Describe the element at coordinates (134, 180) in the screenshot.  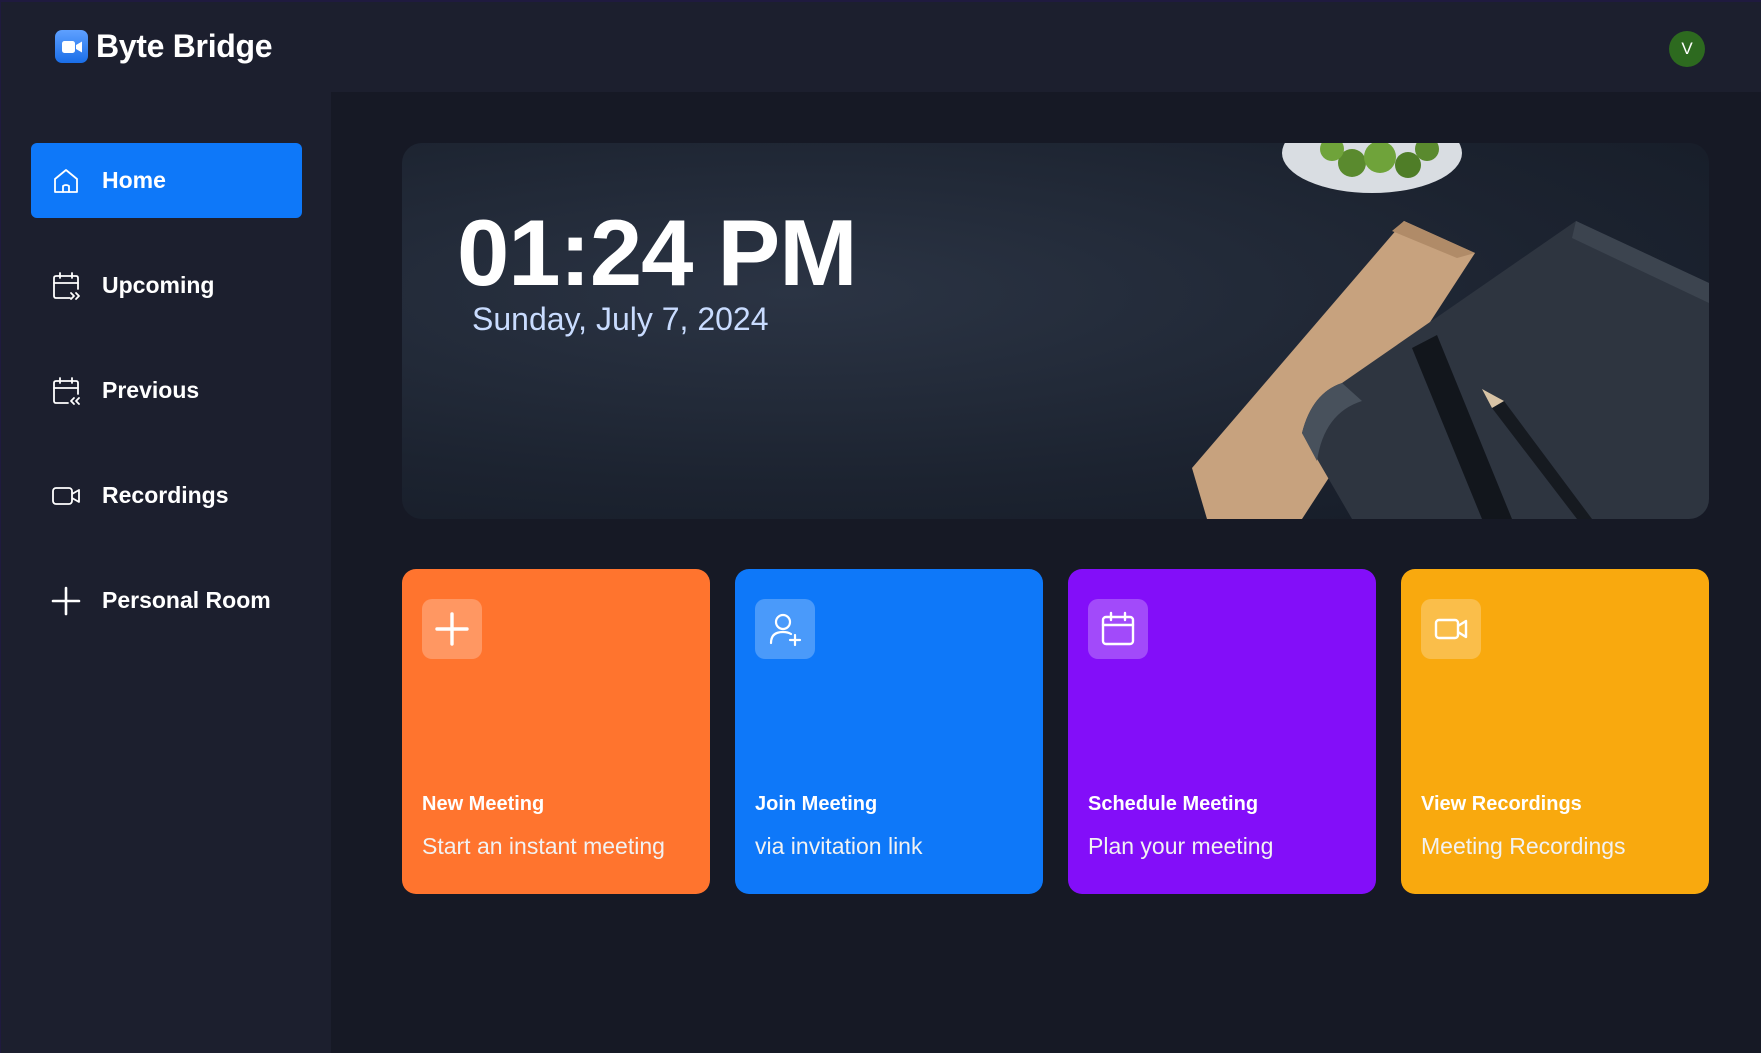
I see `sidebar-item-label: Home` at that location.